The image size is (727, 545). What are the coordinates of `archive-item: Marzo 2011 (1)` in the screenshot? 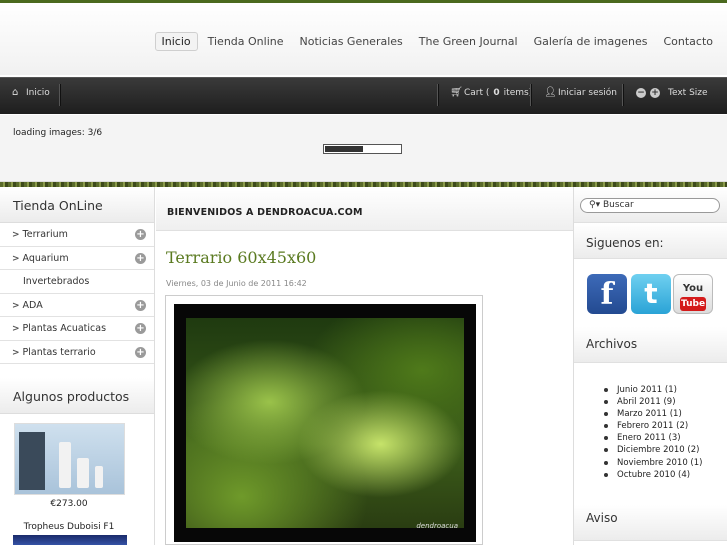 It's located at (653, 414).